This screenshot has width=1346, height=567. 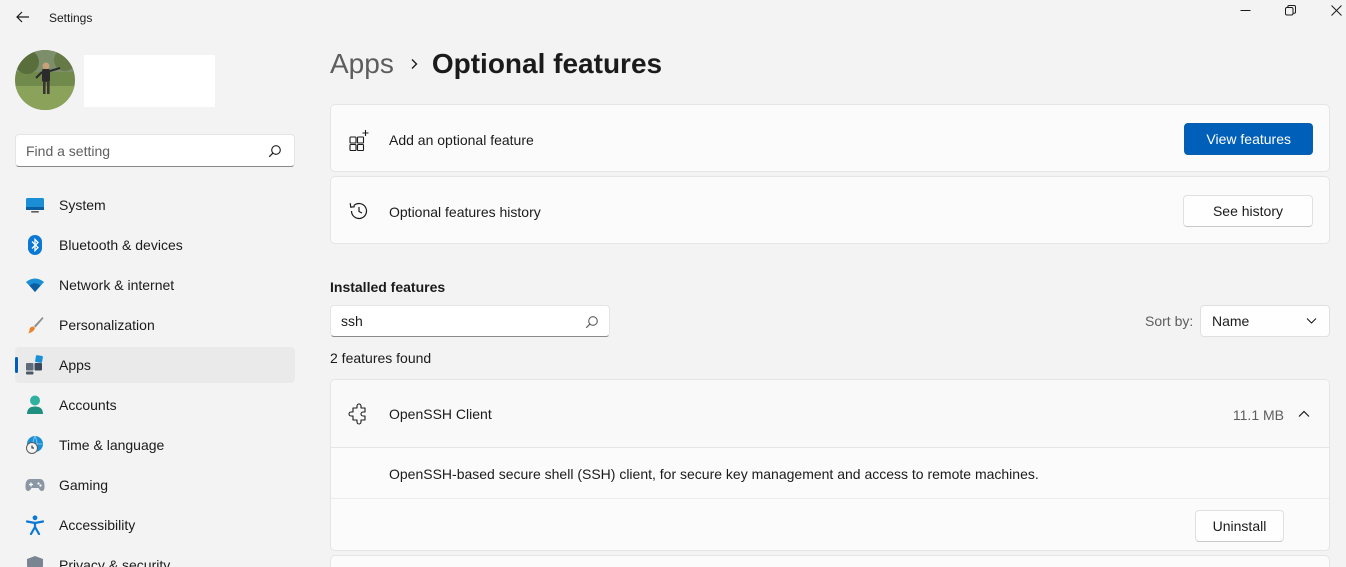 I want to click on feature-header: OpenSSH Client 11.1 MB, so click(x=830, y=414).